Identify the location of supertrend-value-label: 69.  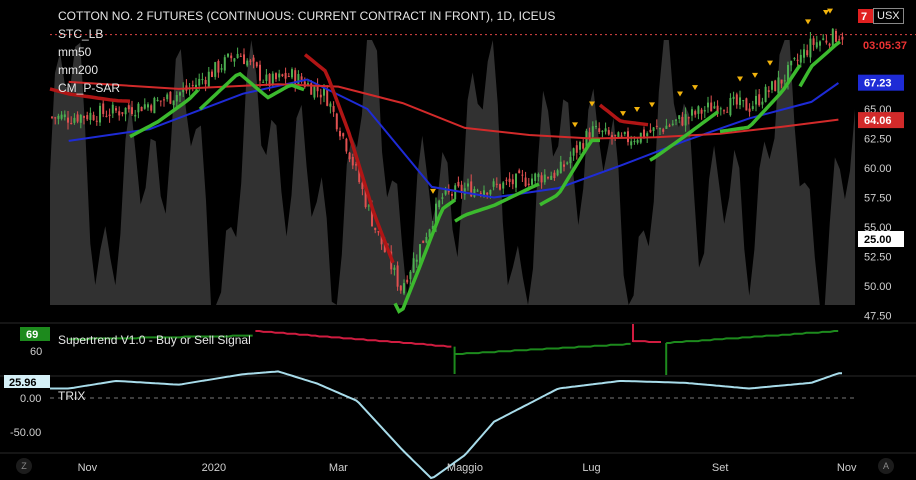
(32, 335).